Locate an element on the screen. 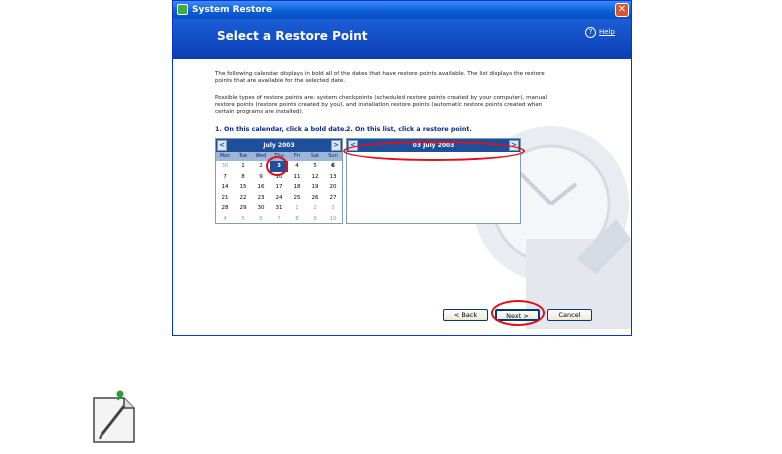 Image resolution: width=782 pixels, height=454 pixels. highlight-selected-date is located at coordinates (277, 166).